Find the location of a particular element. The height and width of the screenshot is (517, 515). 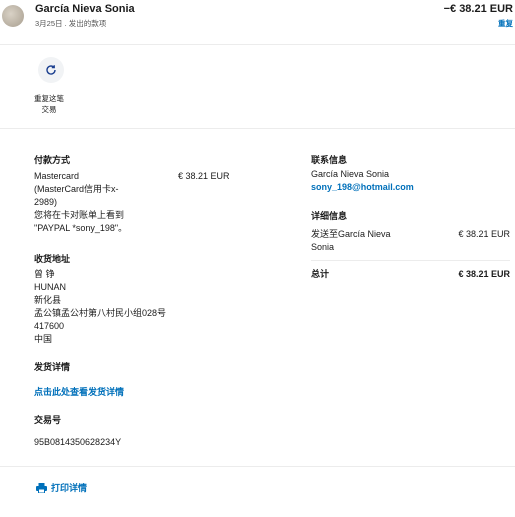

avatar is located at coordinates (13, 16).